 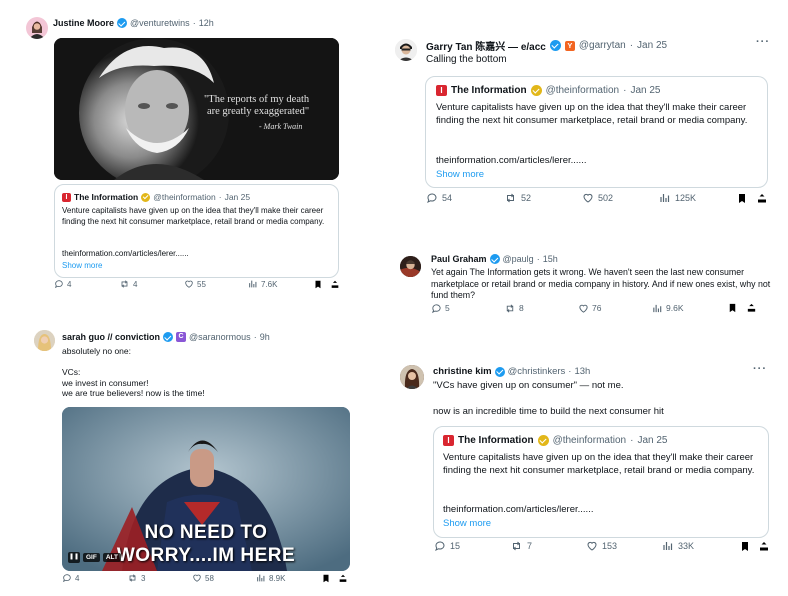 What do you see at coordinates (128, 284) in the screenshot?
I see `repost-button: 4` at bounding box center [128, 284].